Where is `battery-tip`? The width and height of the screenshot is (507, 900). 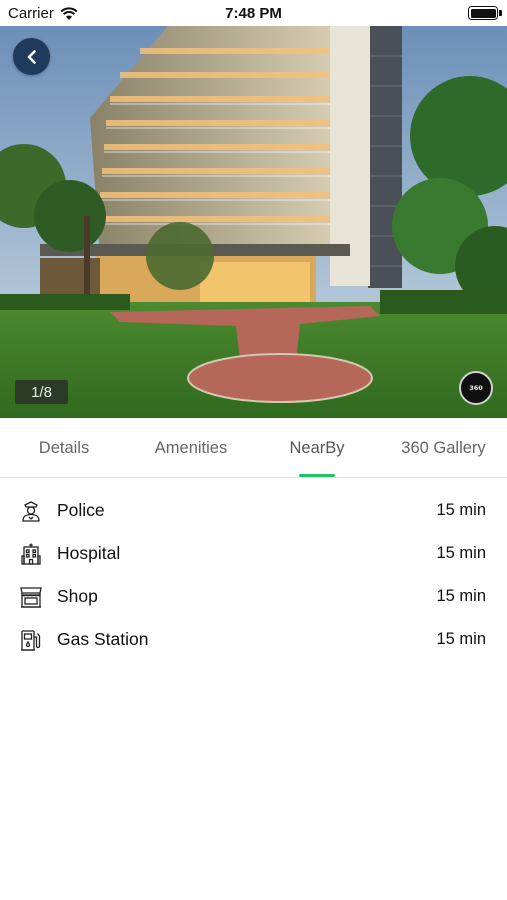
battery-tip is located at coordinates (500, 13).